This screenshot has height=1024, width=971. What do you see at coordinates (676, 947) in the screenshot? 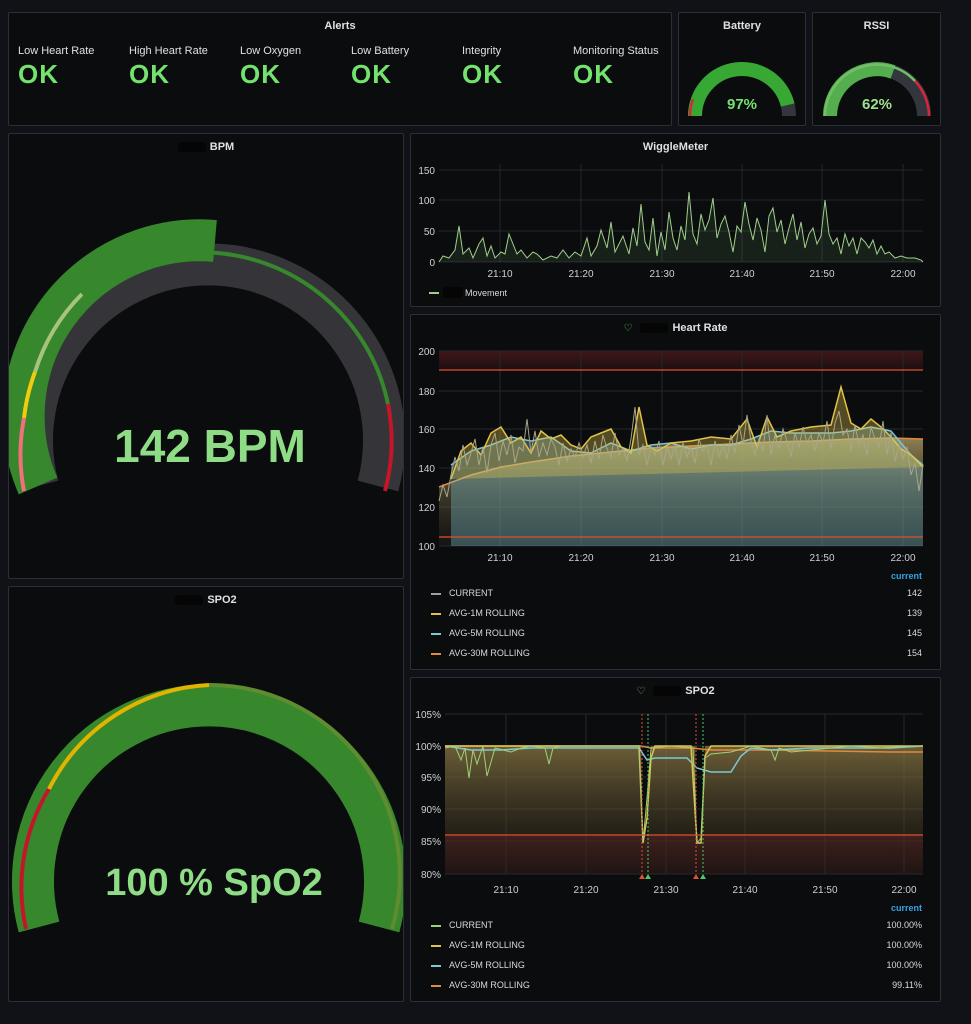
I see `legend-item-avg-1m: AVG-1M ROLLING 100.00%` at bounding box center [676, 947].